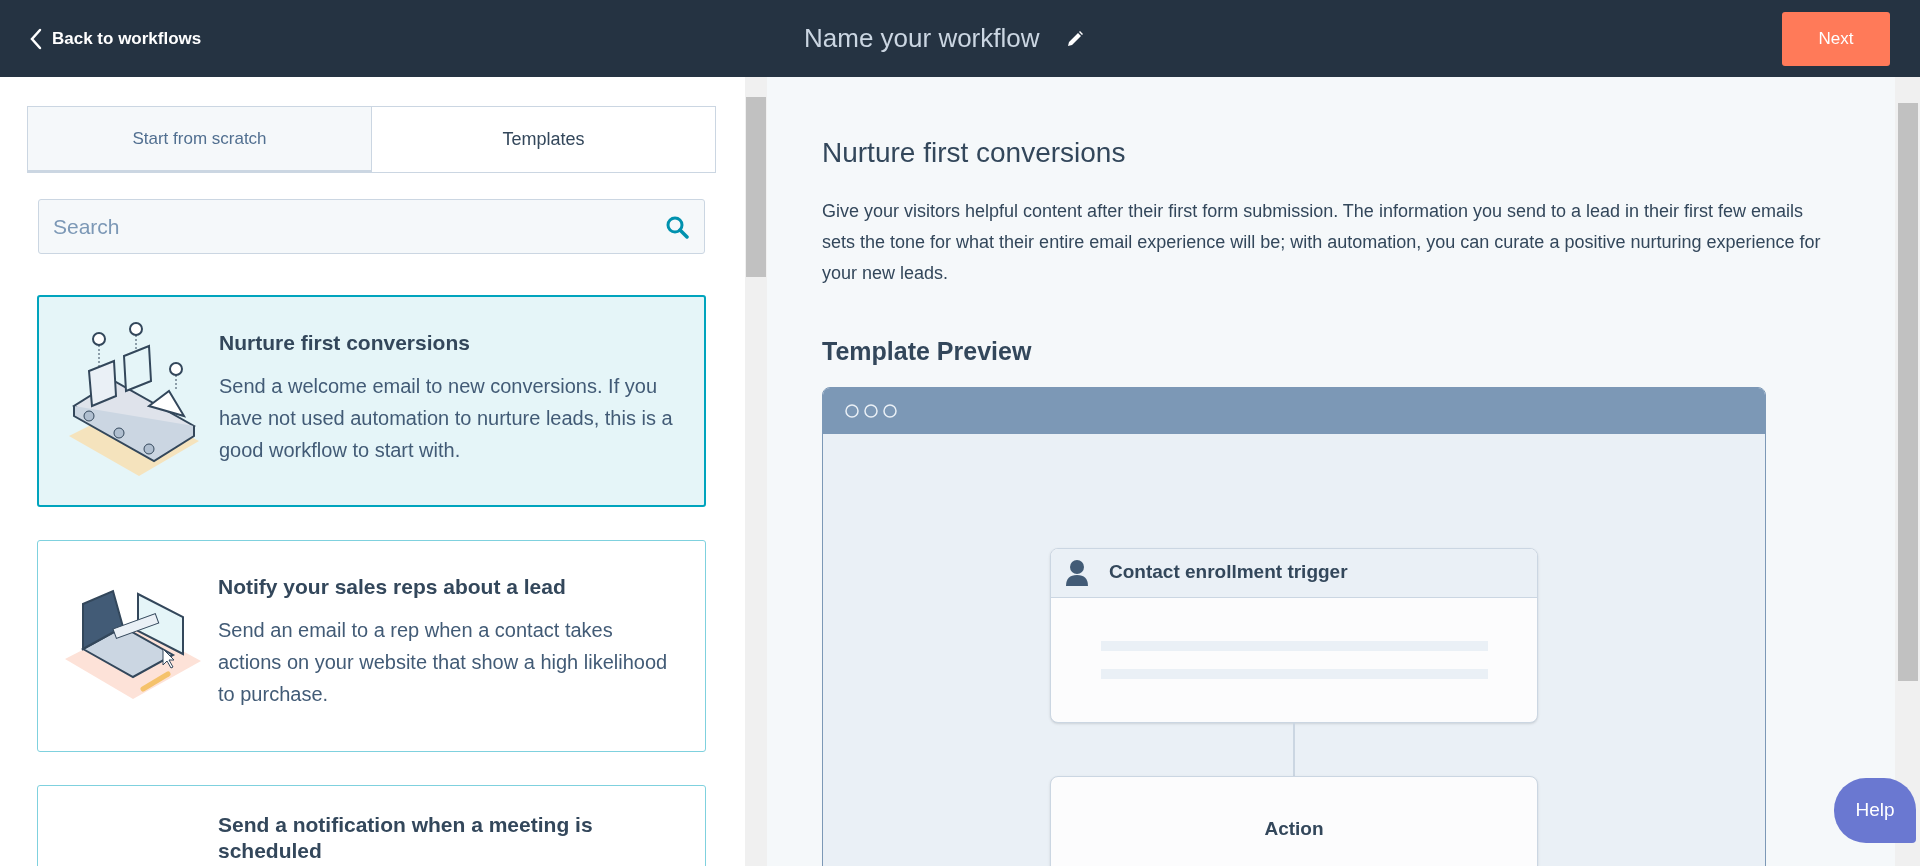  I want to click on back-link: Back to workflows, so click(116, 38).